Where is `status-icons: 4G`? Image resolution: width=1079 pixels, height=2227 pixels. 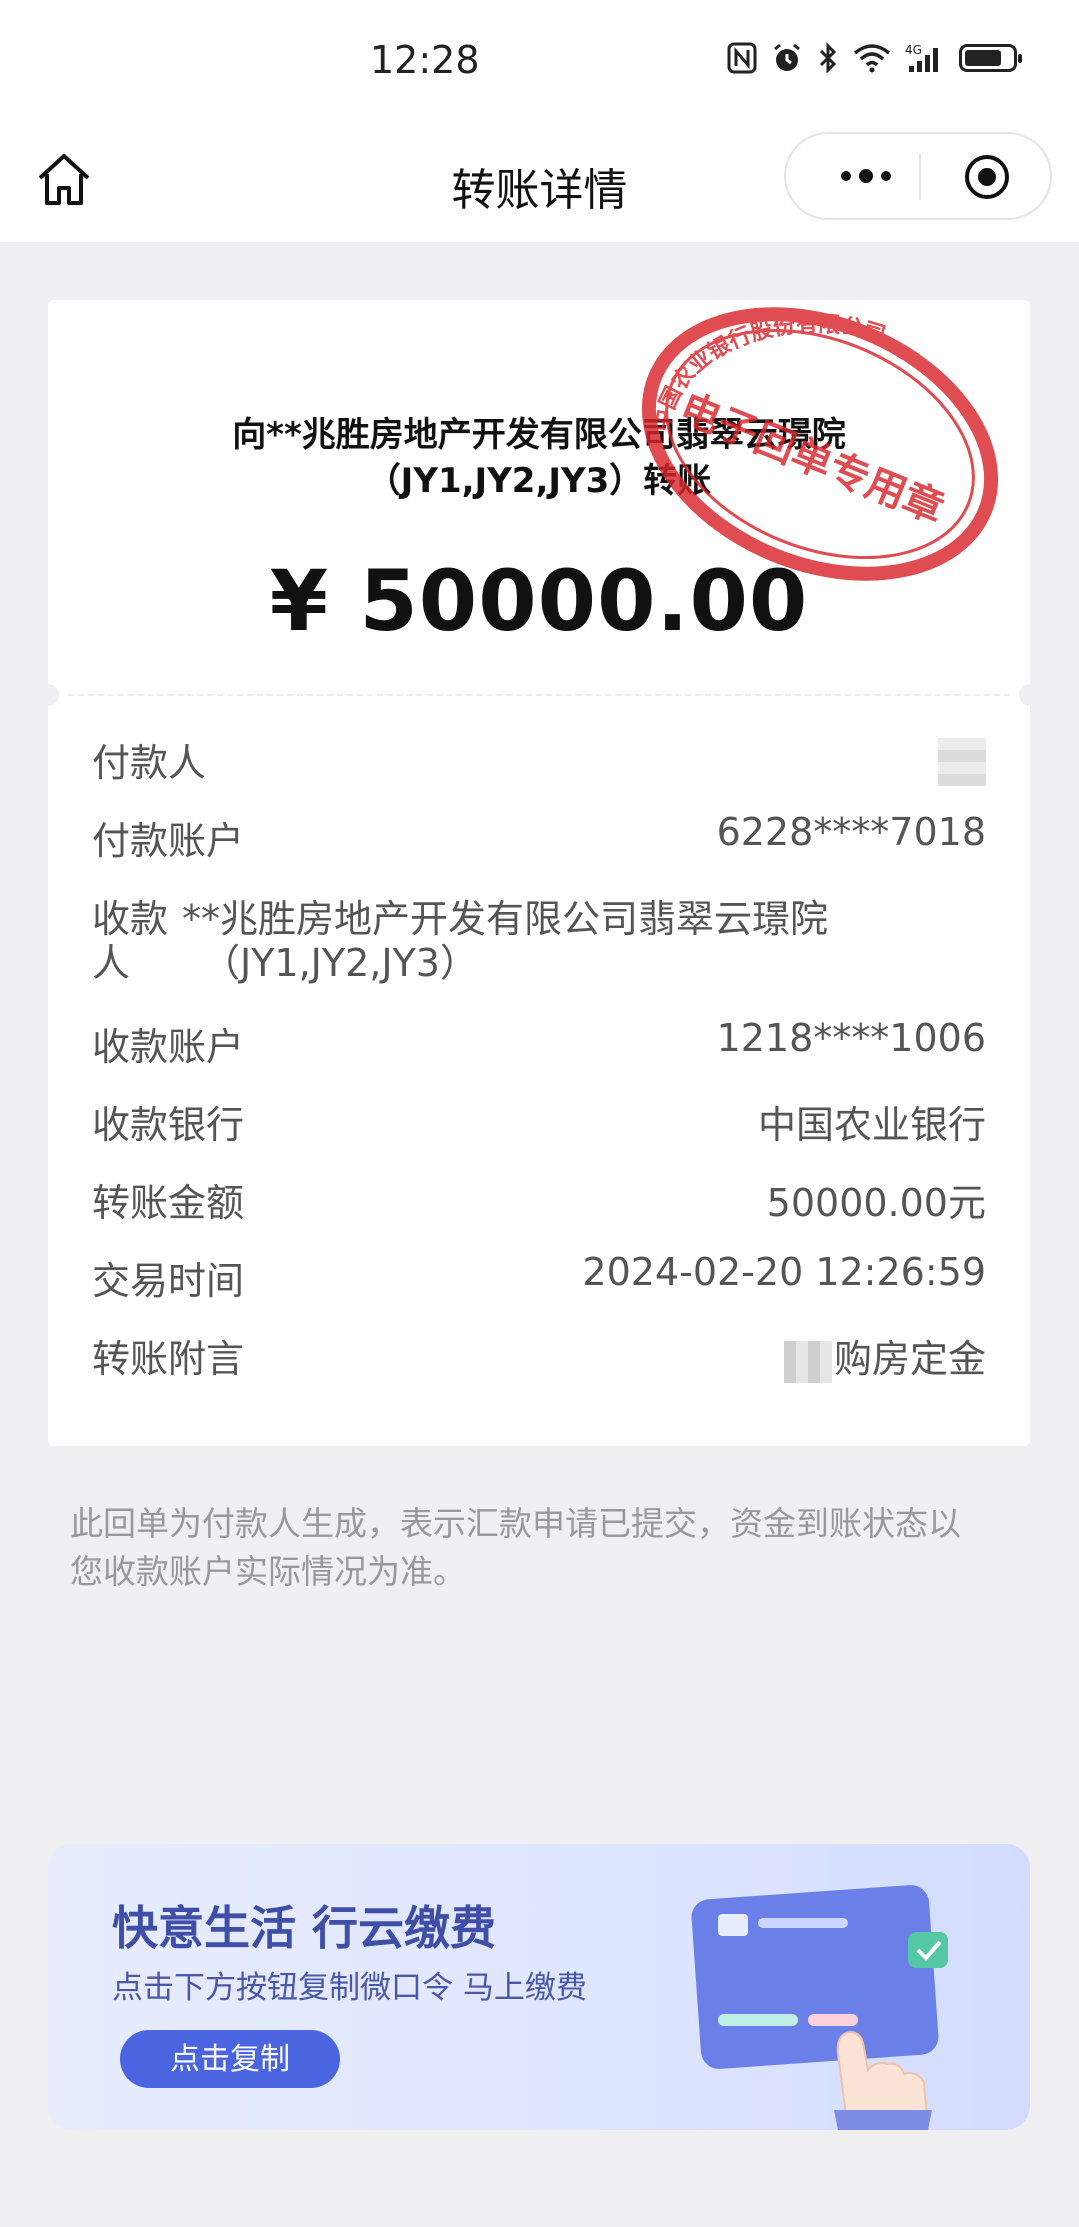 status-icons: 4G is located at coordinates (874, 58).